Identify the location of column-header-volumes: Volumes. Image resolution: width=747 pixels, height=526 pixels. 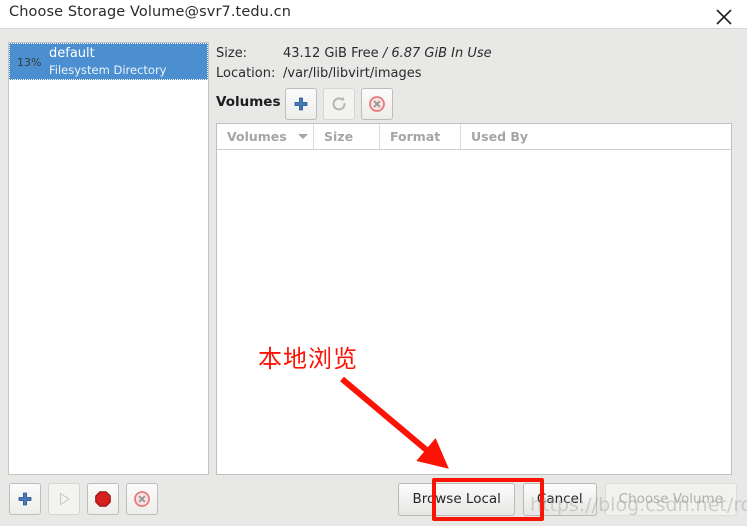
(265, 136).